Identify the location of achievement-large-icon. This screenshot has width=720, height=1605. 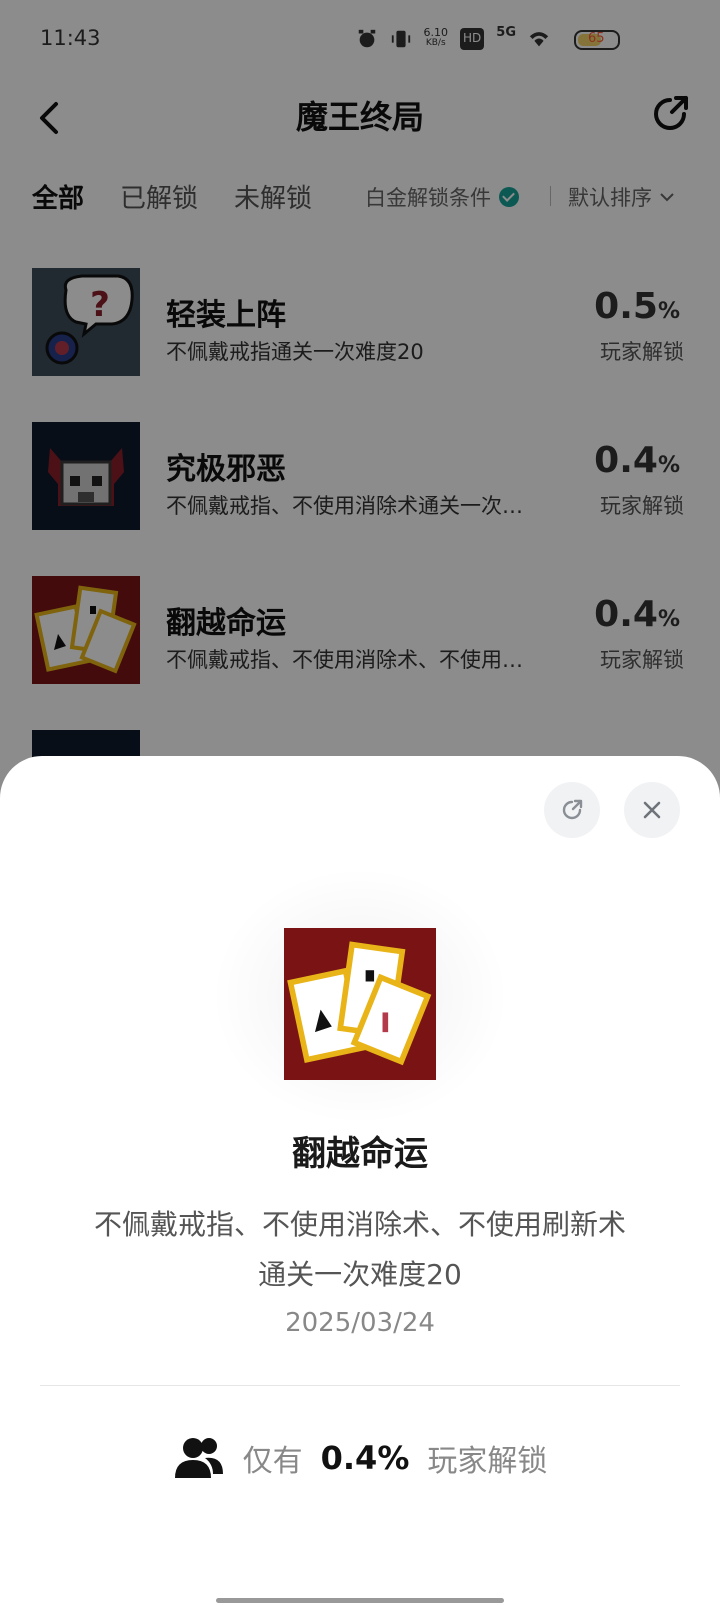
(360, 1004).